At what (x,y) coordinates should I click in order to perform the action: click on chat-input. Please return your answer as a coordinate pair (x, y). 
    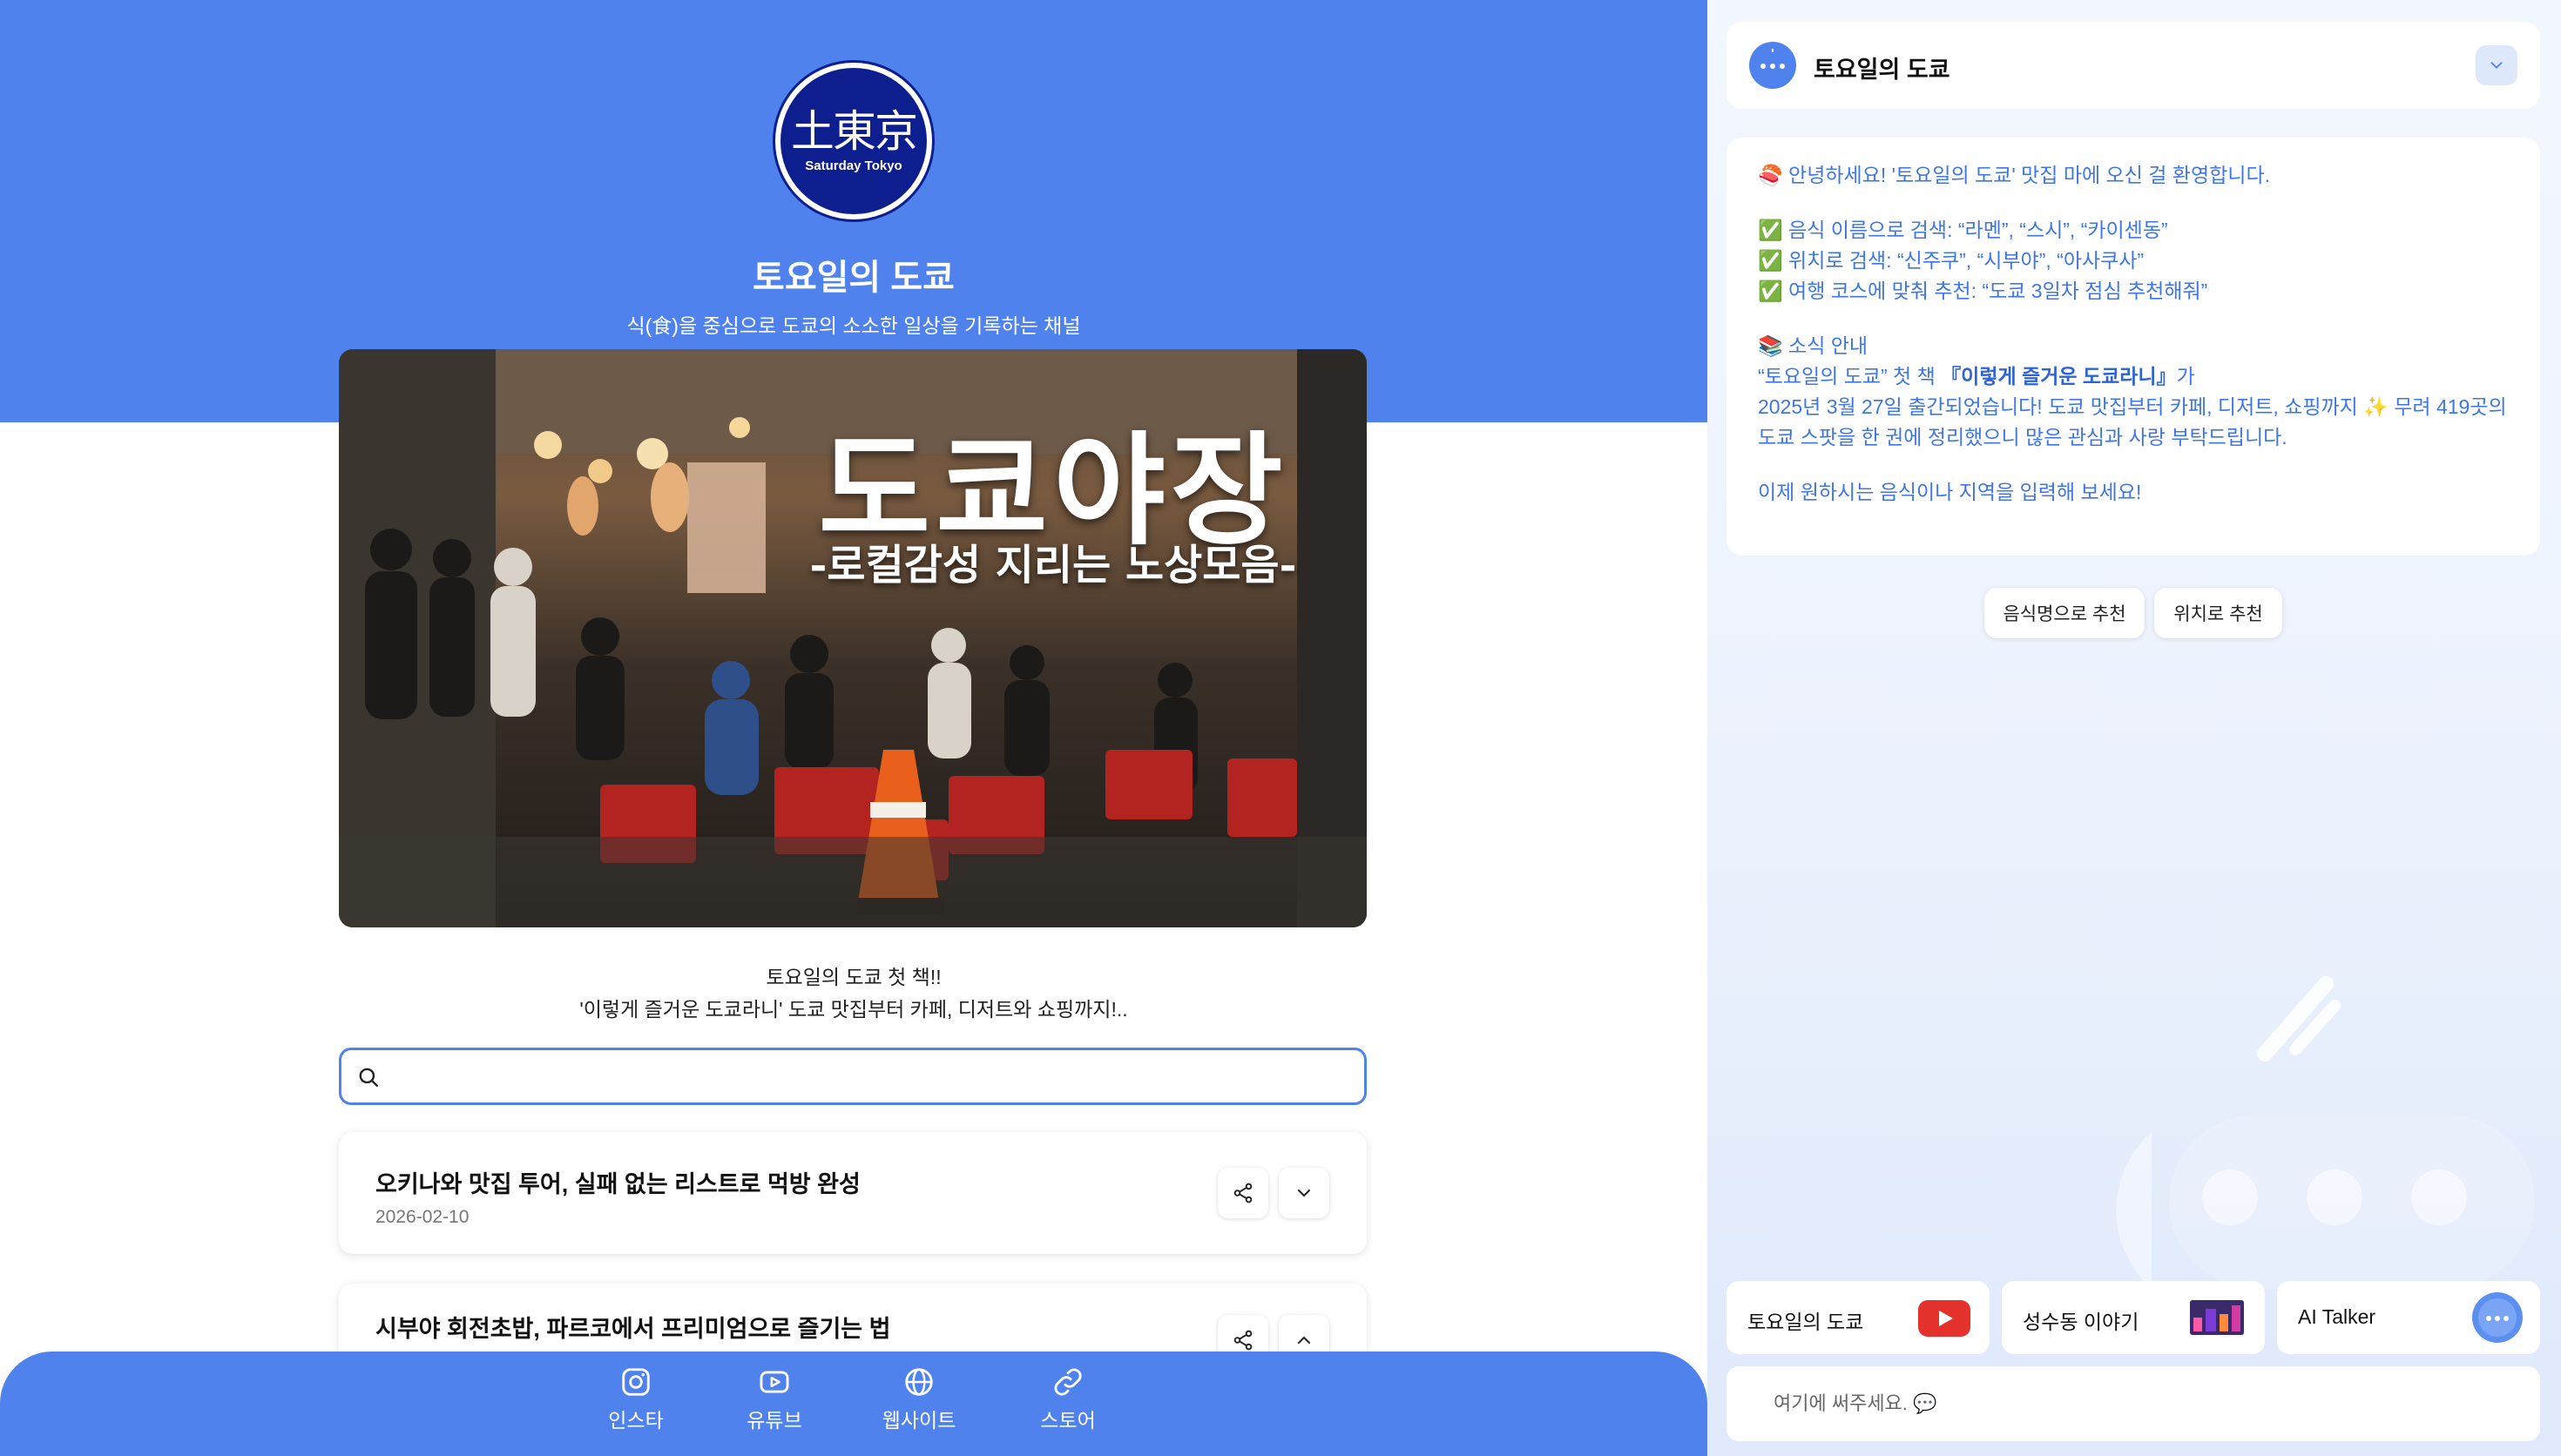
    Looking at the image, I should click on (2148, 1403).